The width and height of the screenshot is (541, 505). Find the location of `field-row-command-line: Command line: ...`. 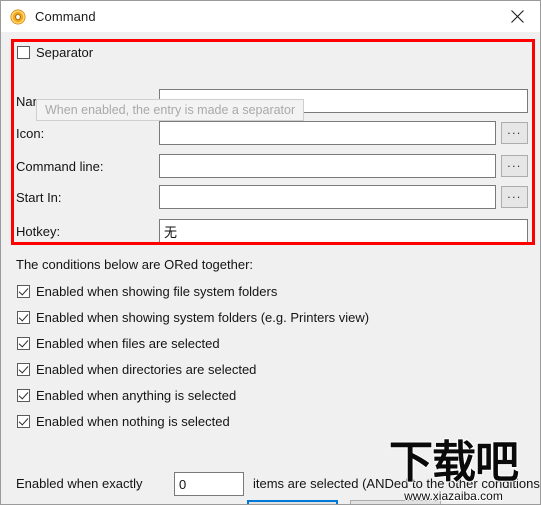

field-row-command-line: Command line: ... is located at coordinates (270, 166).